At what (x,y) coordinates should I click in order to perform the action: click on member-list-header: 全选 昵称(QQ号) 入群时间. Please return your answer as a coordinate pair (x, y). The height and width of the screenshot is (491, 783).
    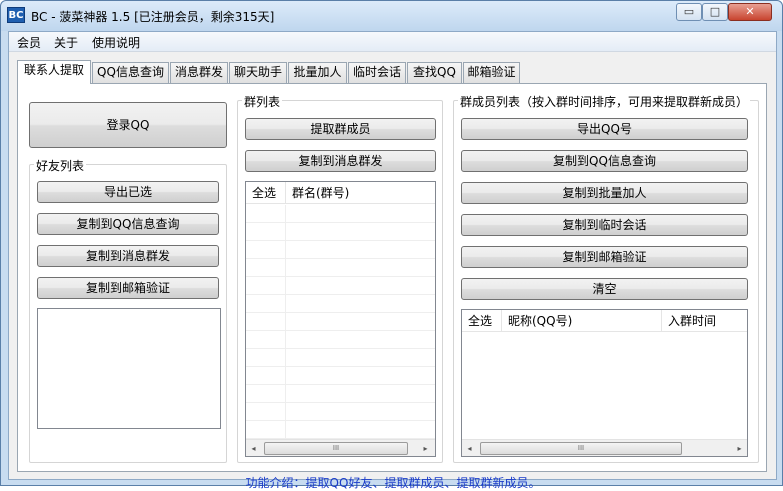
    Looking at the image, I should click on (604, 321).